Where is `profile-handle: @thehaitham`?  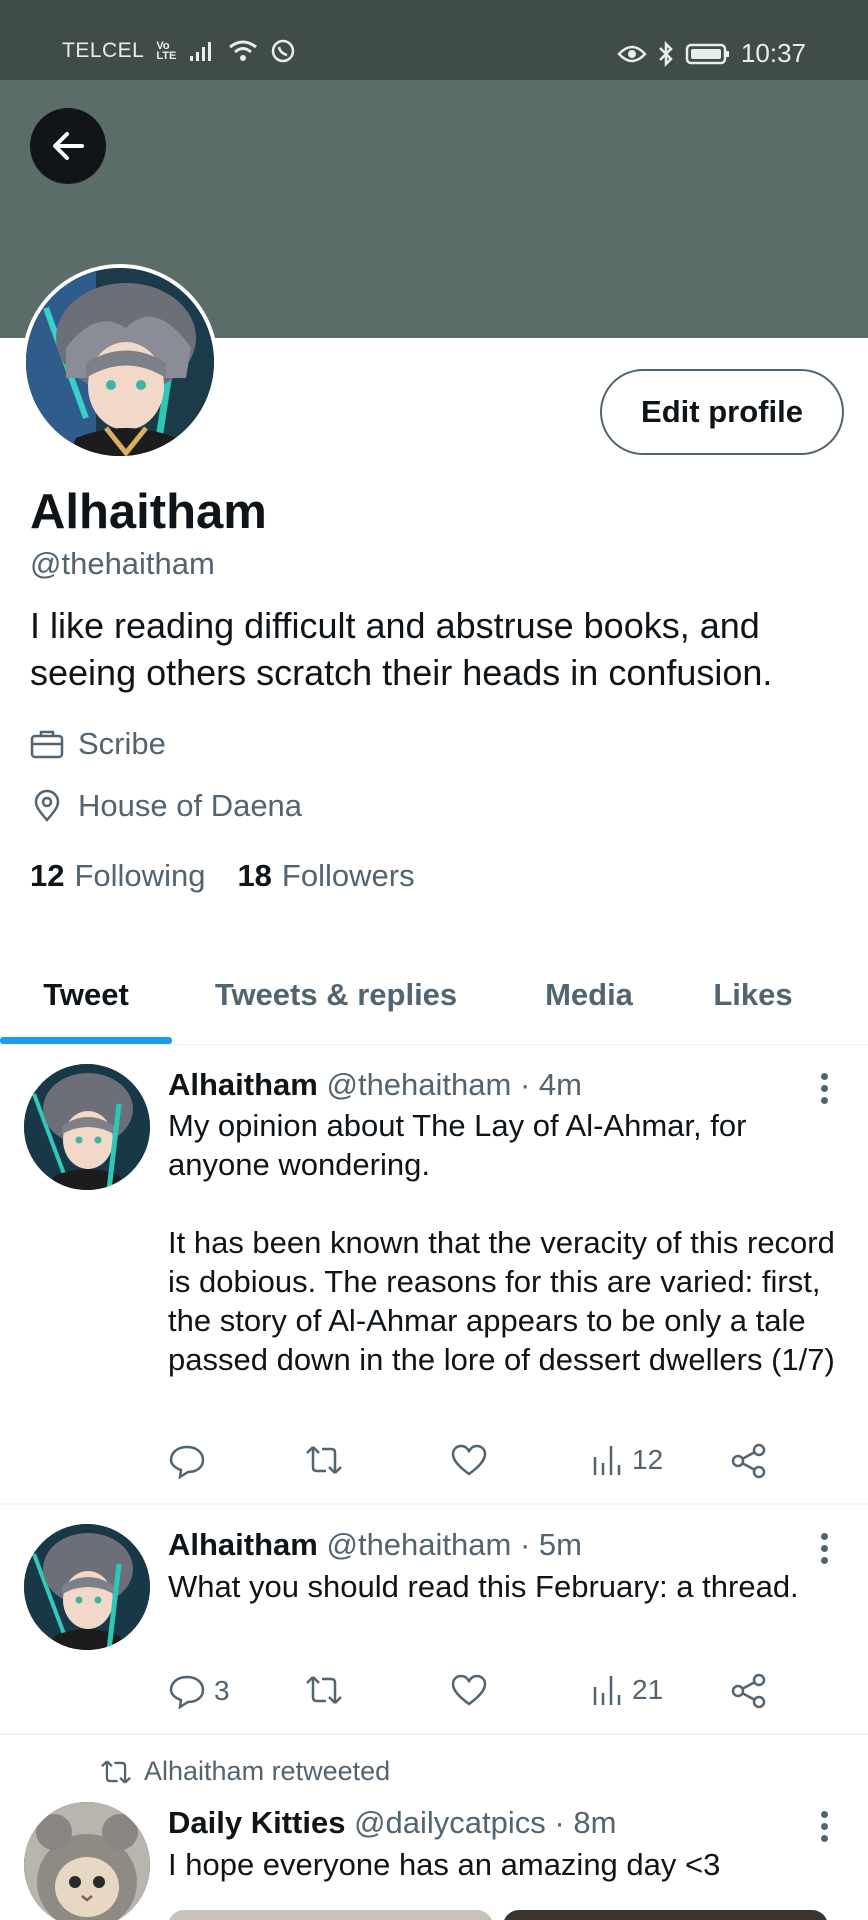 profile-handle: @thehaitham is located at coordinates (122, 563).